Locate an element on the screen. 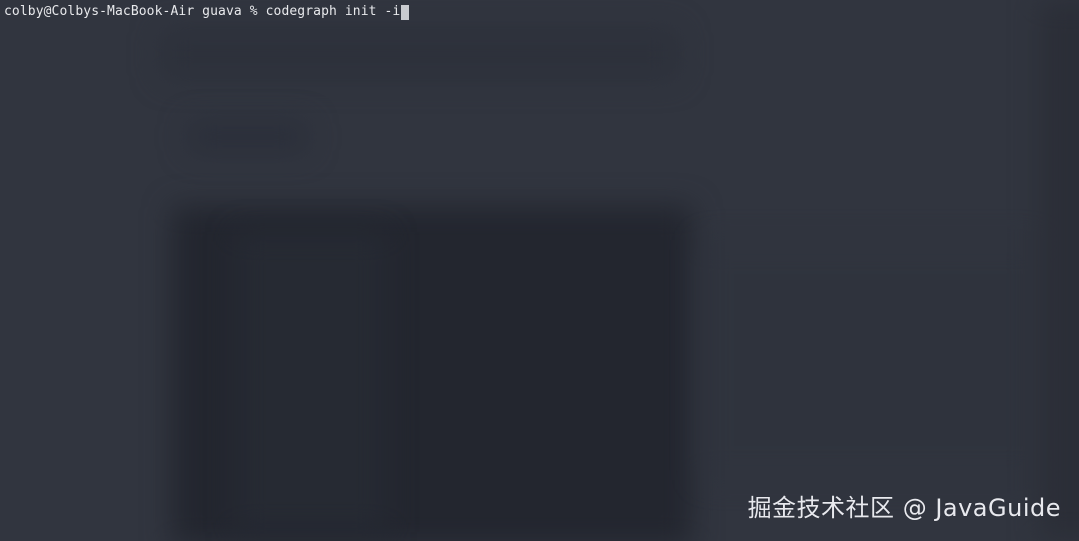 The width and height of the screenshot is (1079, 541). blurred-panel is located at coordinates (311, 382).